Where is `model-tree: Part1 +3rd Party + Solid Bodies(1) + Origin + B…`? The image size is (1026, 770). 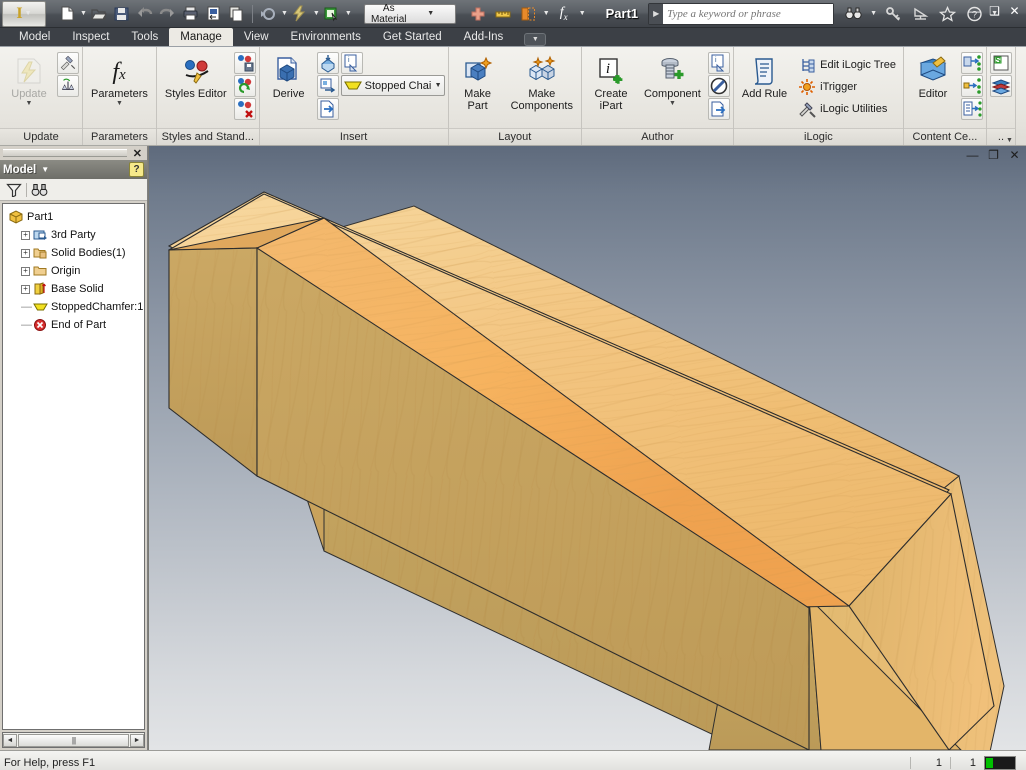
model-tree: Part1 +3rd Party + Solid Bodies(1) + Origin + B… is located at coordinates (73, 466).